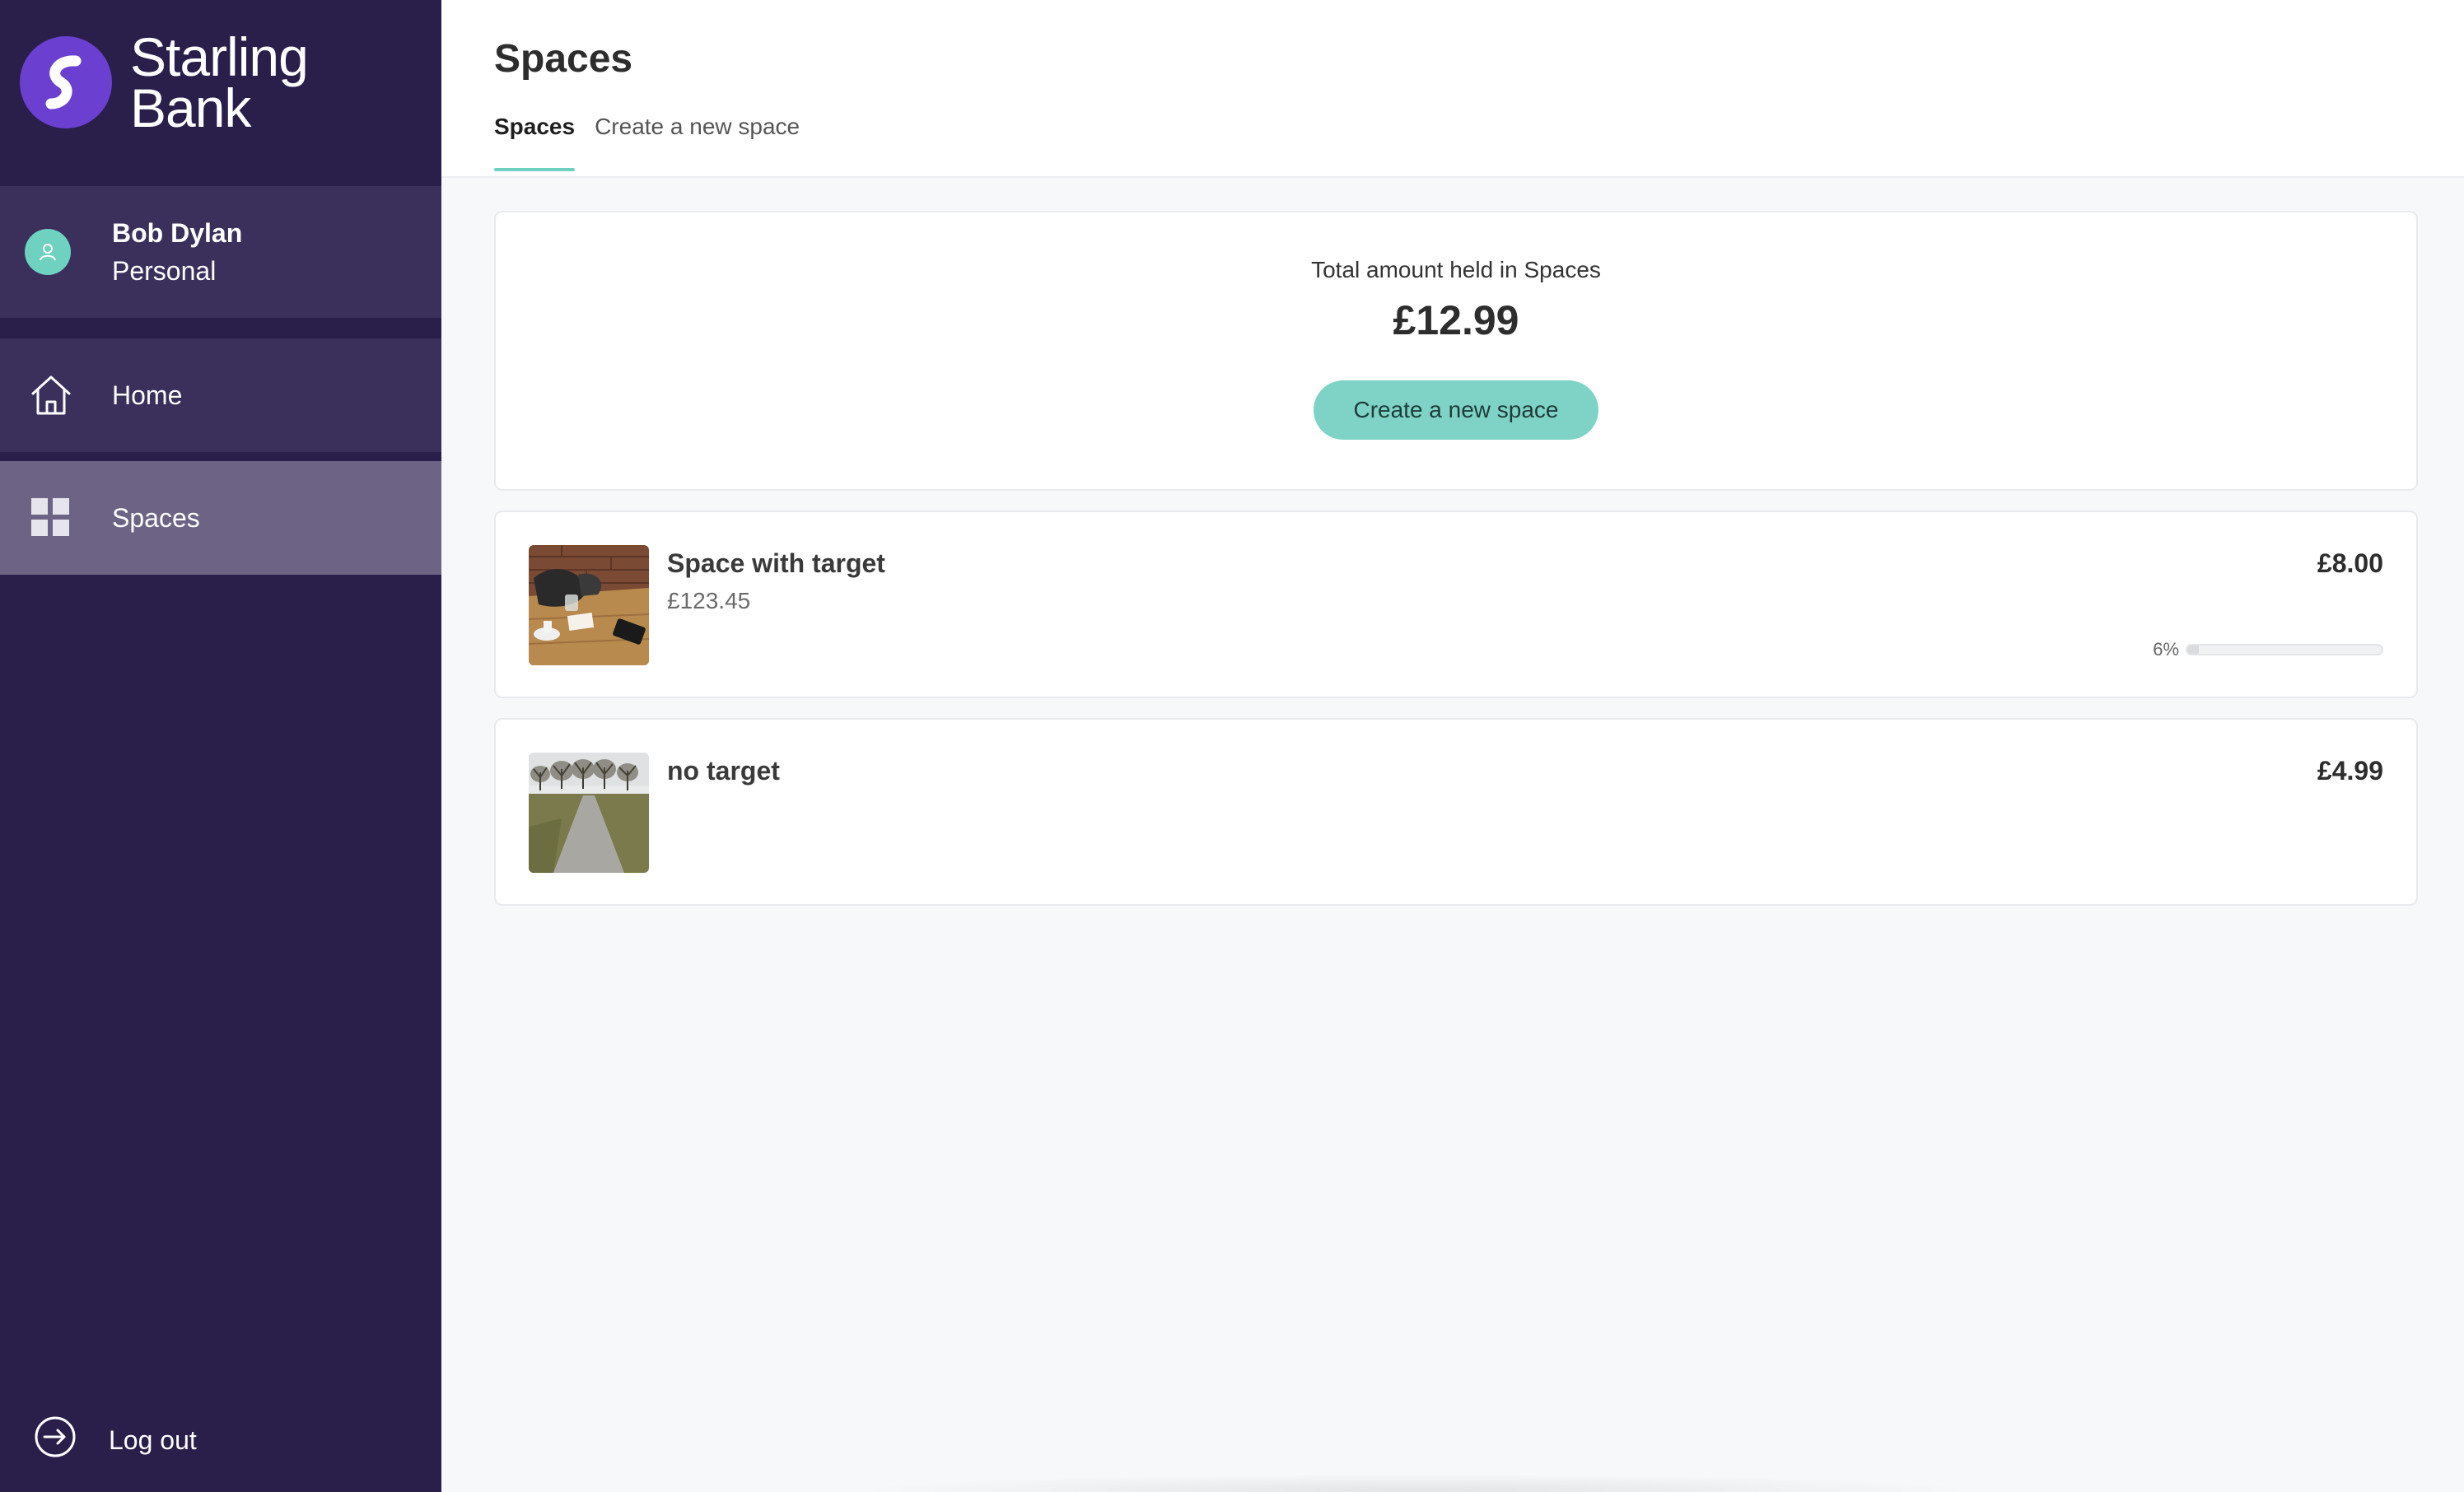 The height and width of the screenshot is (1492, 2464). I want to click on starling-bank-logo: Starling Bank, so click(164, 82).